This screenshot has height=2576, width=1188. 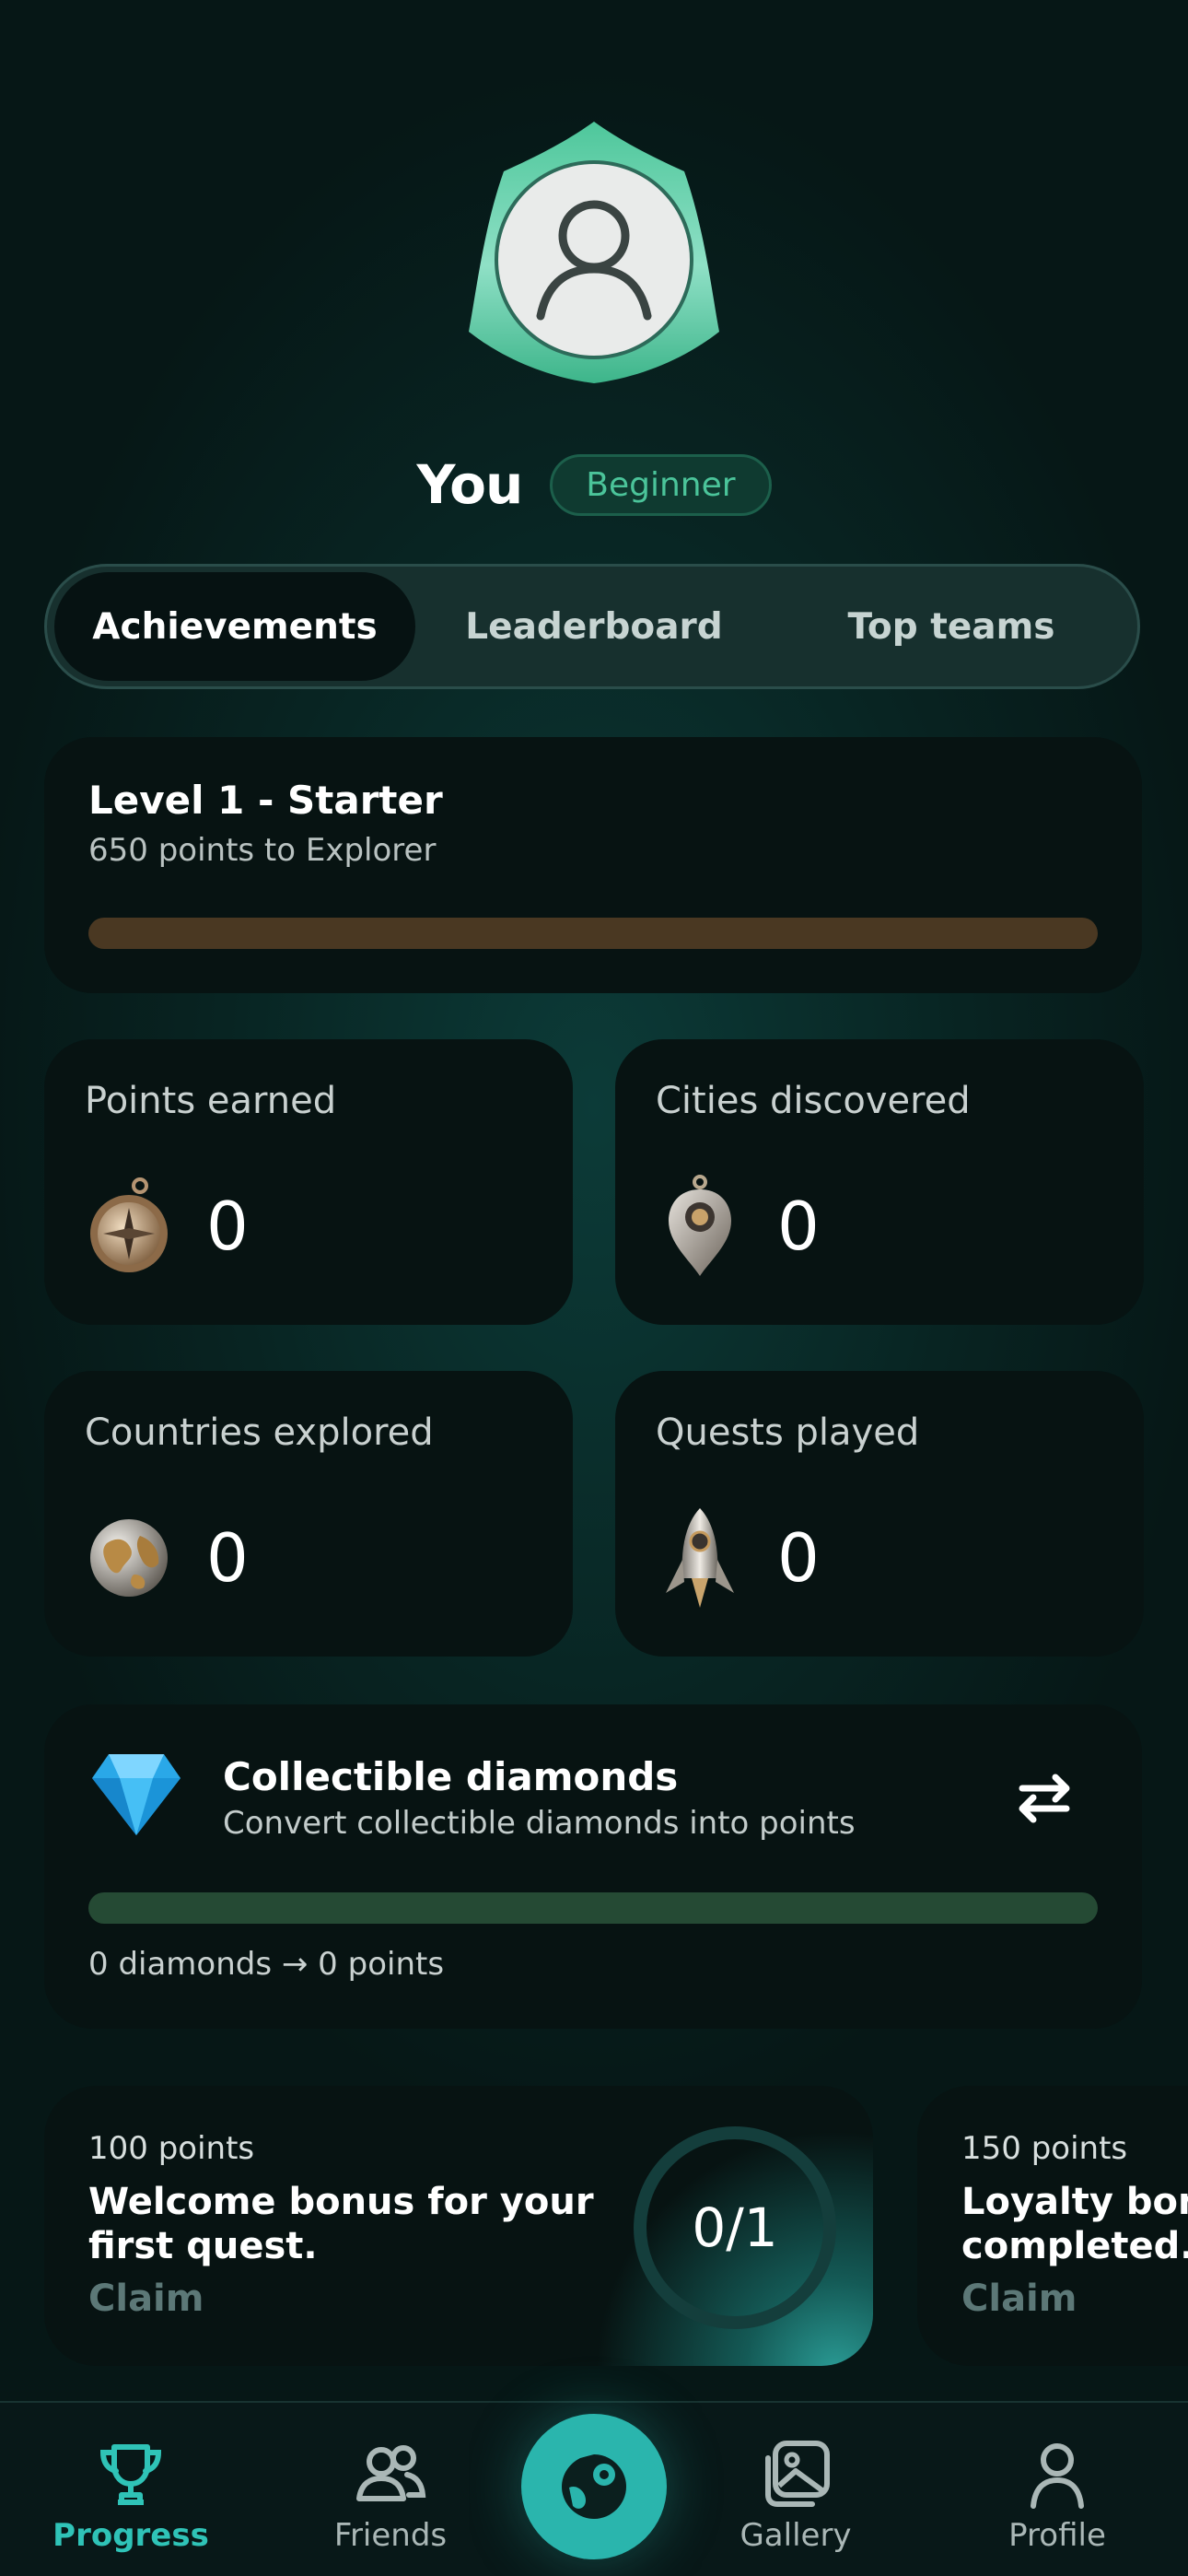 I want to click on level-title: Level 1 - Starter, so click(x=265, y=800).